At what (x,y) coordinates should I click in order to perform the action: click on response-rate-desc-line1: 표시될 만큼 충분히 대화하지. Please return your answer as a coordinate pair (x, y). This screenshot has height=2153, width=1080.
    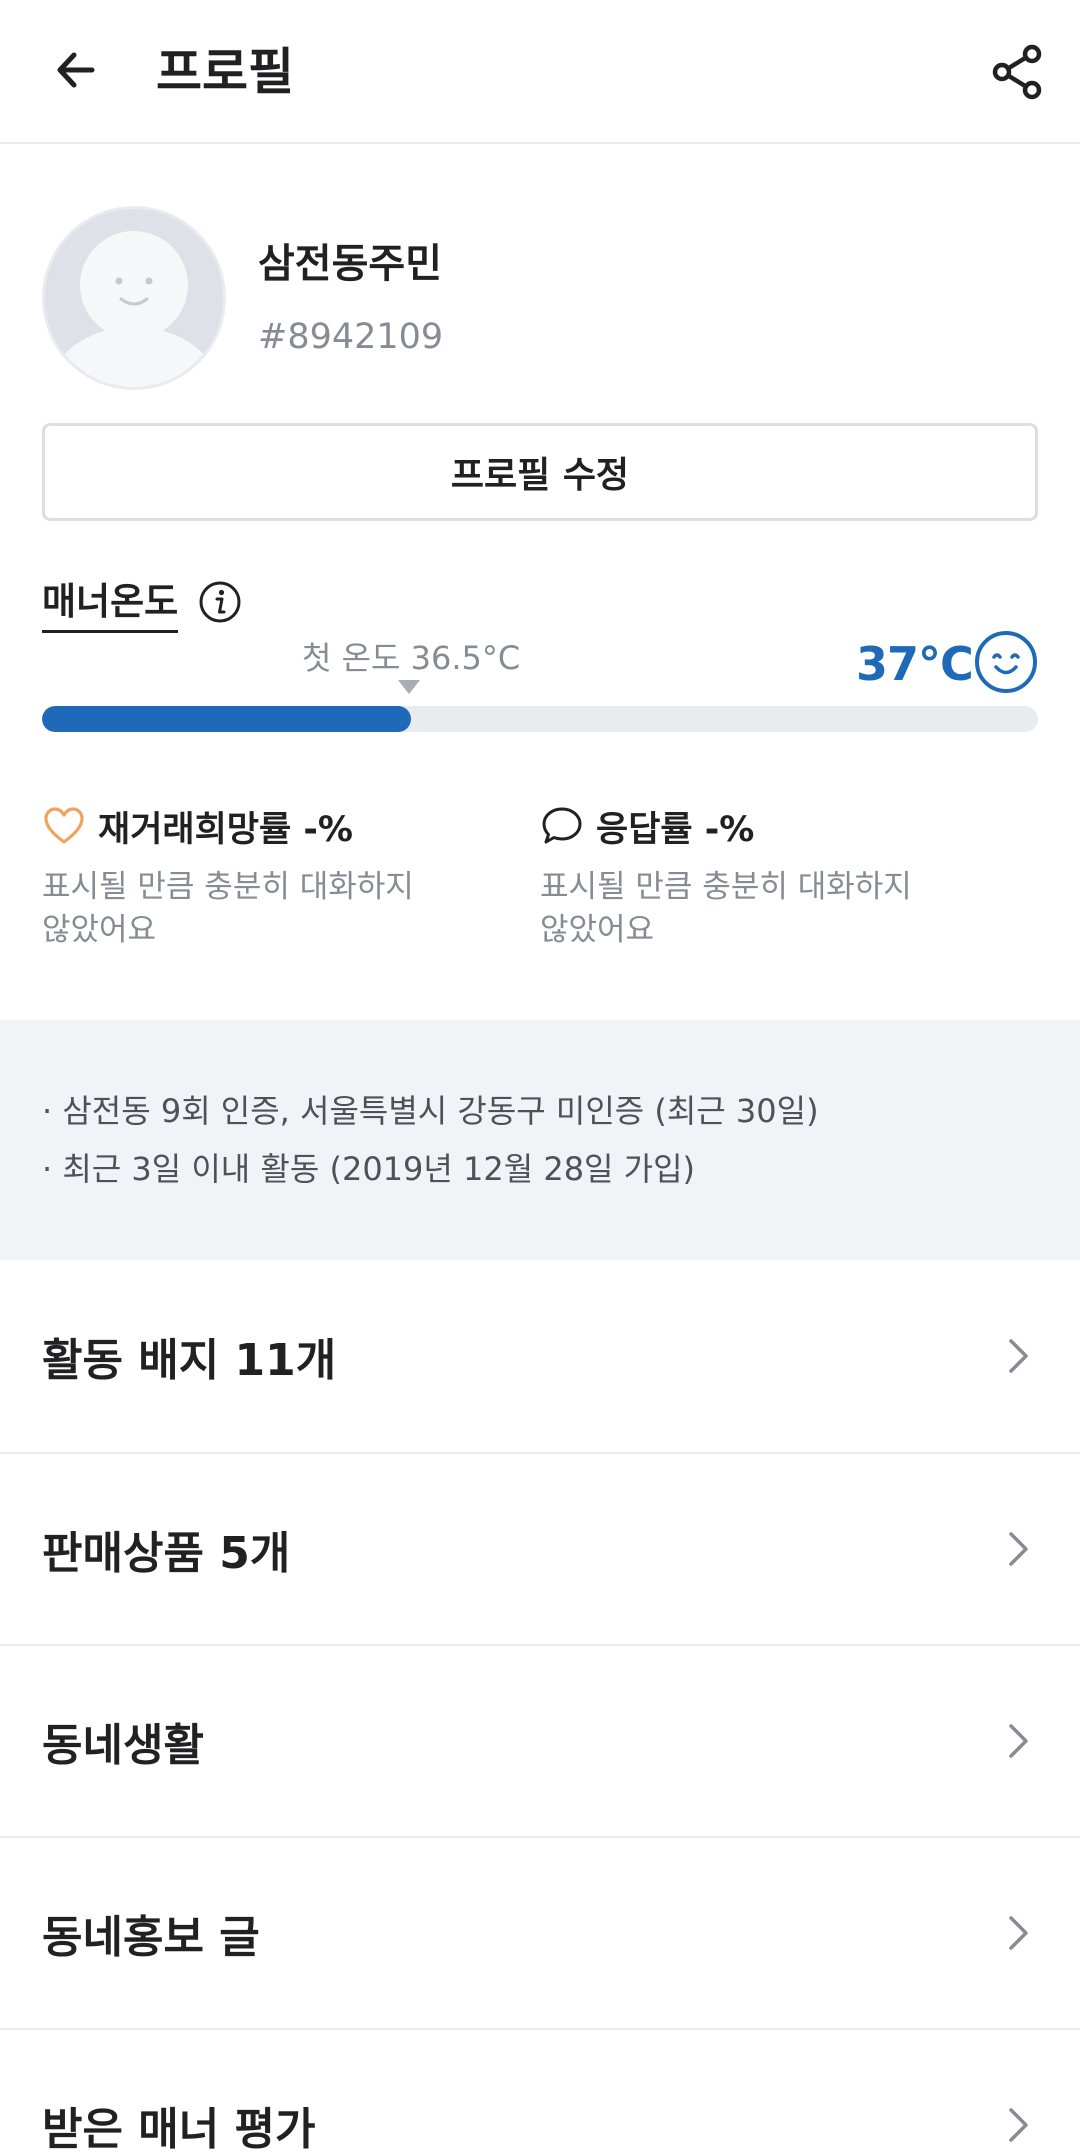
    Looking at the image, I should click on (726, 887).